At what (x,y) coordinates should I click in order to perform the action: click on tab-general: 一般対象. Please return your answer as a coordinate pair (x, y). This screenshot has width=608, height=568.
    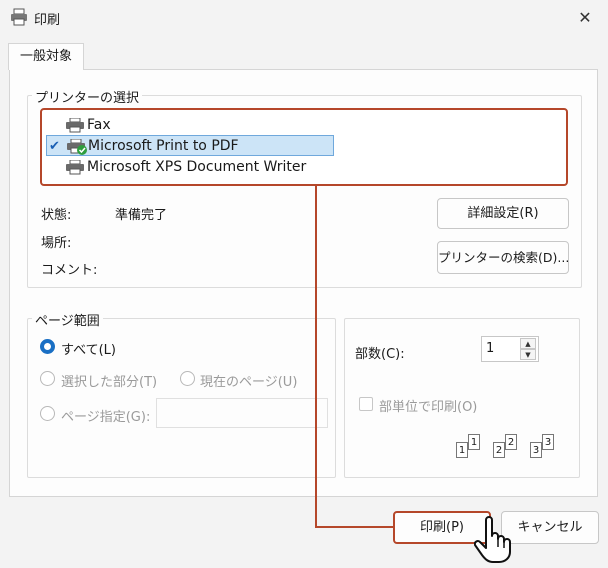
    Looking at the image, I should click on (46, 56).